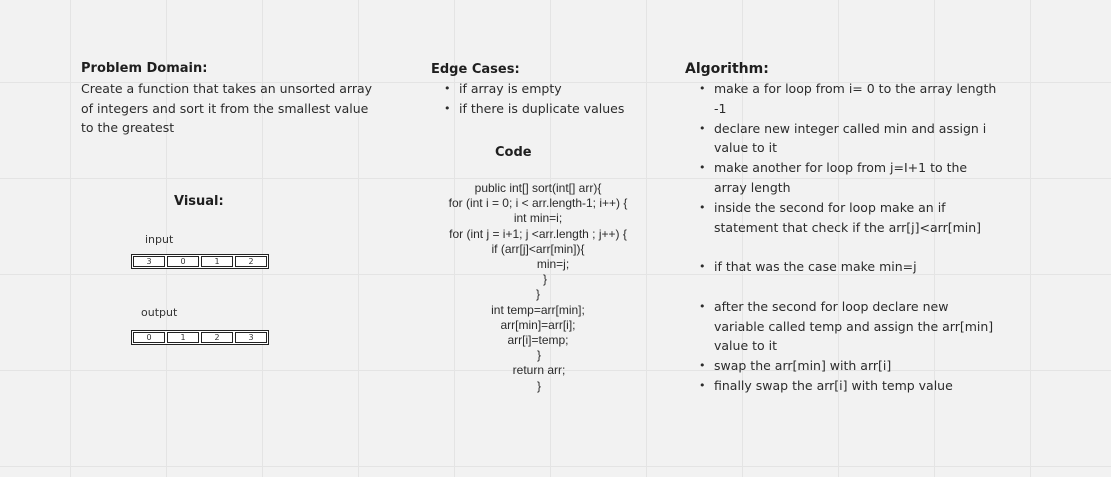 The image size is (1111, 477). Describe the element at coordinates (538, 203) in the screenshot. I see `code-line: for (int i = 0; i < arr.length-1; i++) {` at that location.